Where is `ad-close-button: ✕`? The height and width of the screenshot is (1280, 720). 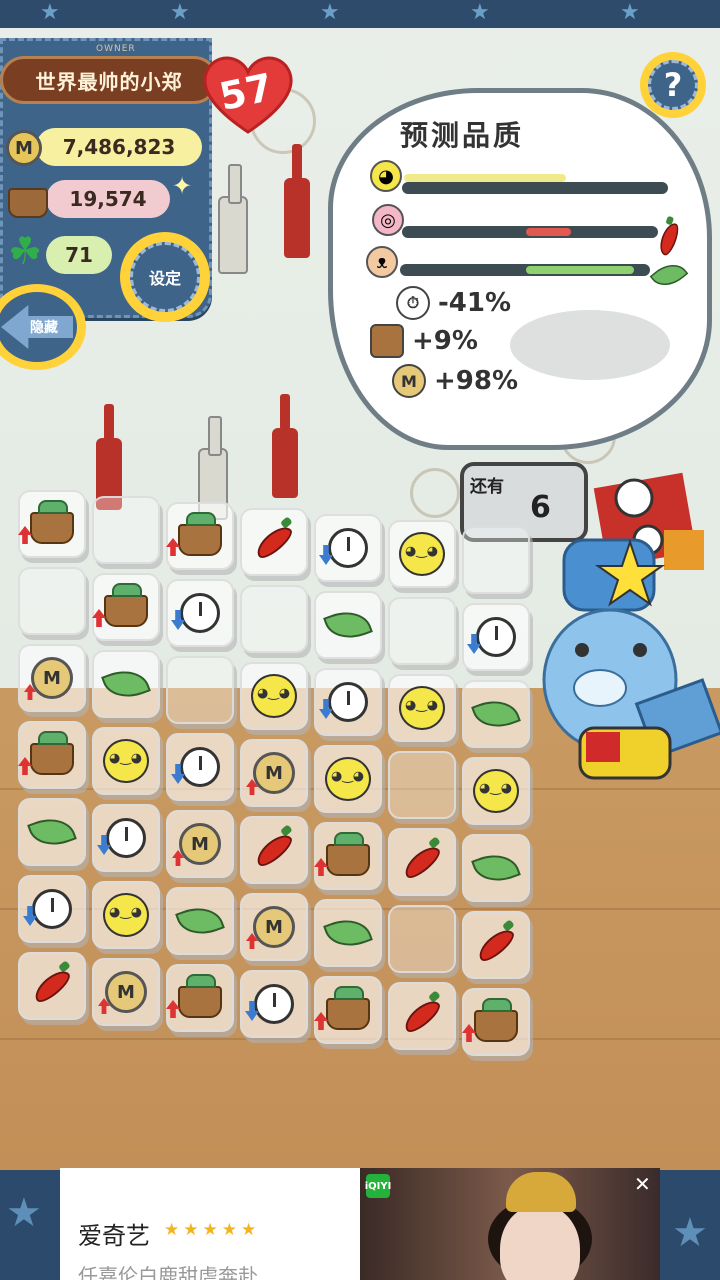 ad-close-button: ✕ is located at coordinates (642, 1184).